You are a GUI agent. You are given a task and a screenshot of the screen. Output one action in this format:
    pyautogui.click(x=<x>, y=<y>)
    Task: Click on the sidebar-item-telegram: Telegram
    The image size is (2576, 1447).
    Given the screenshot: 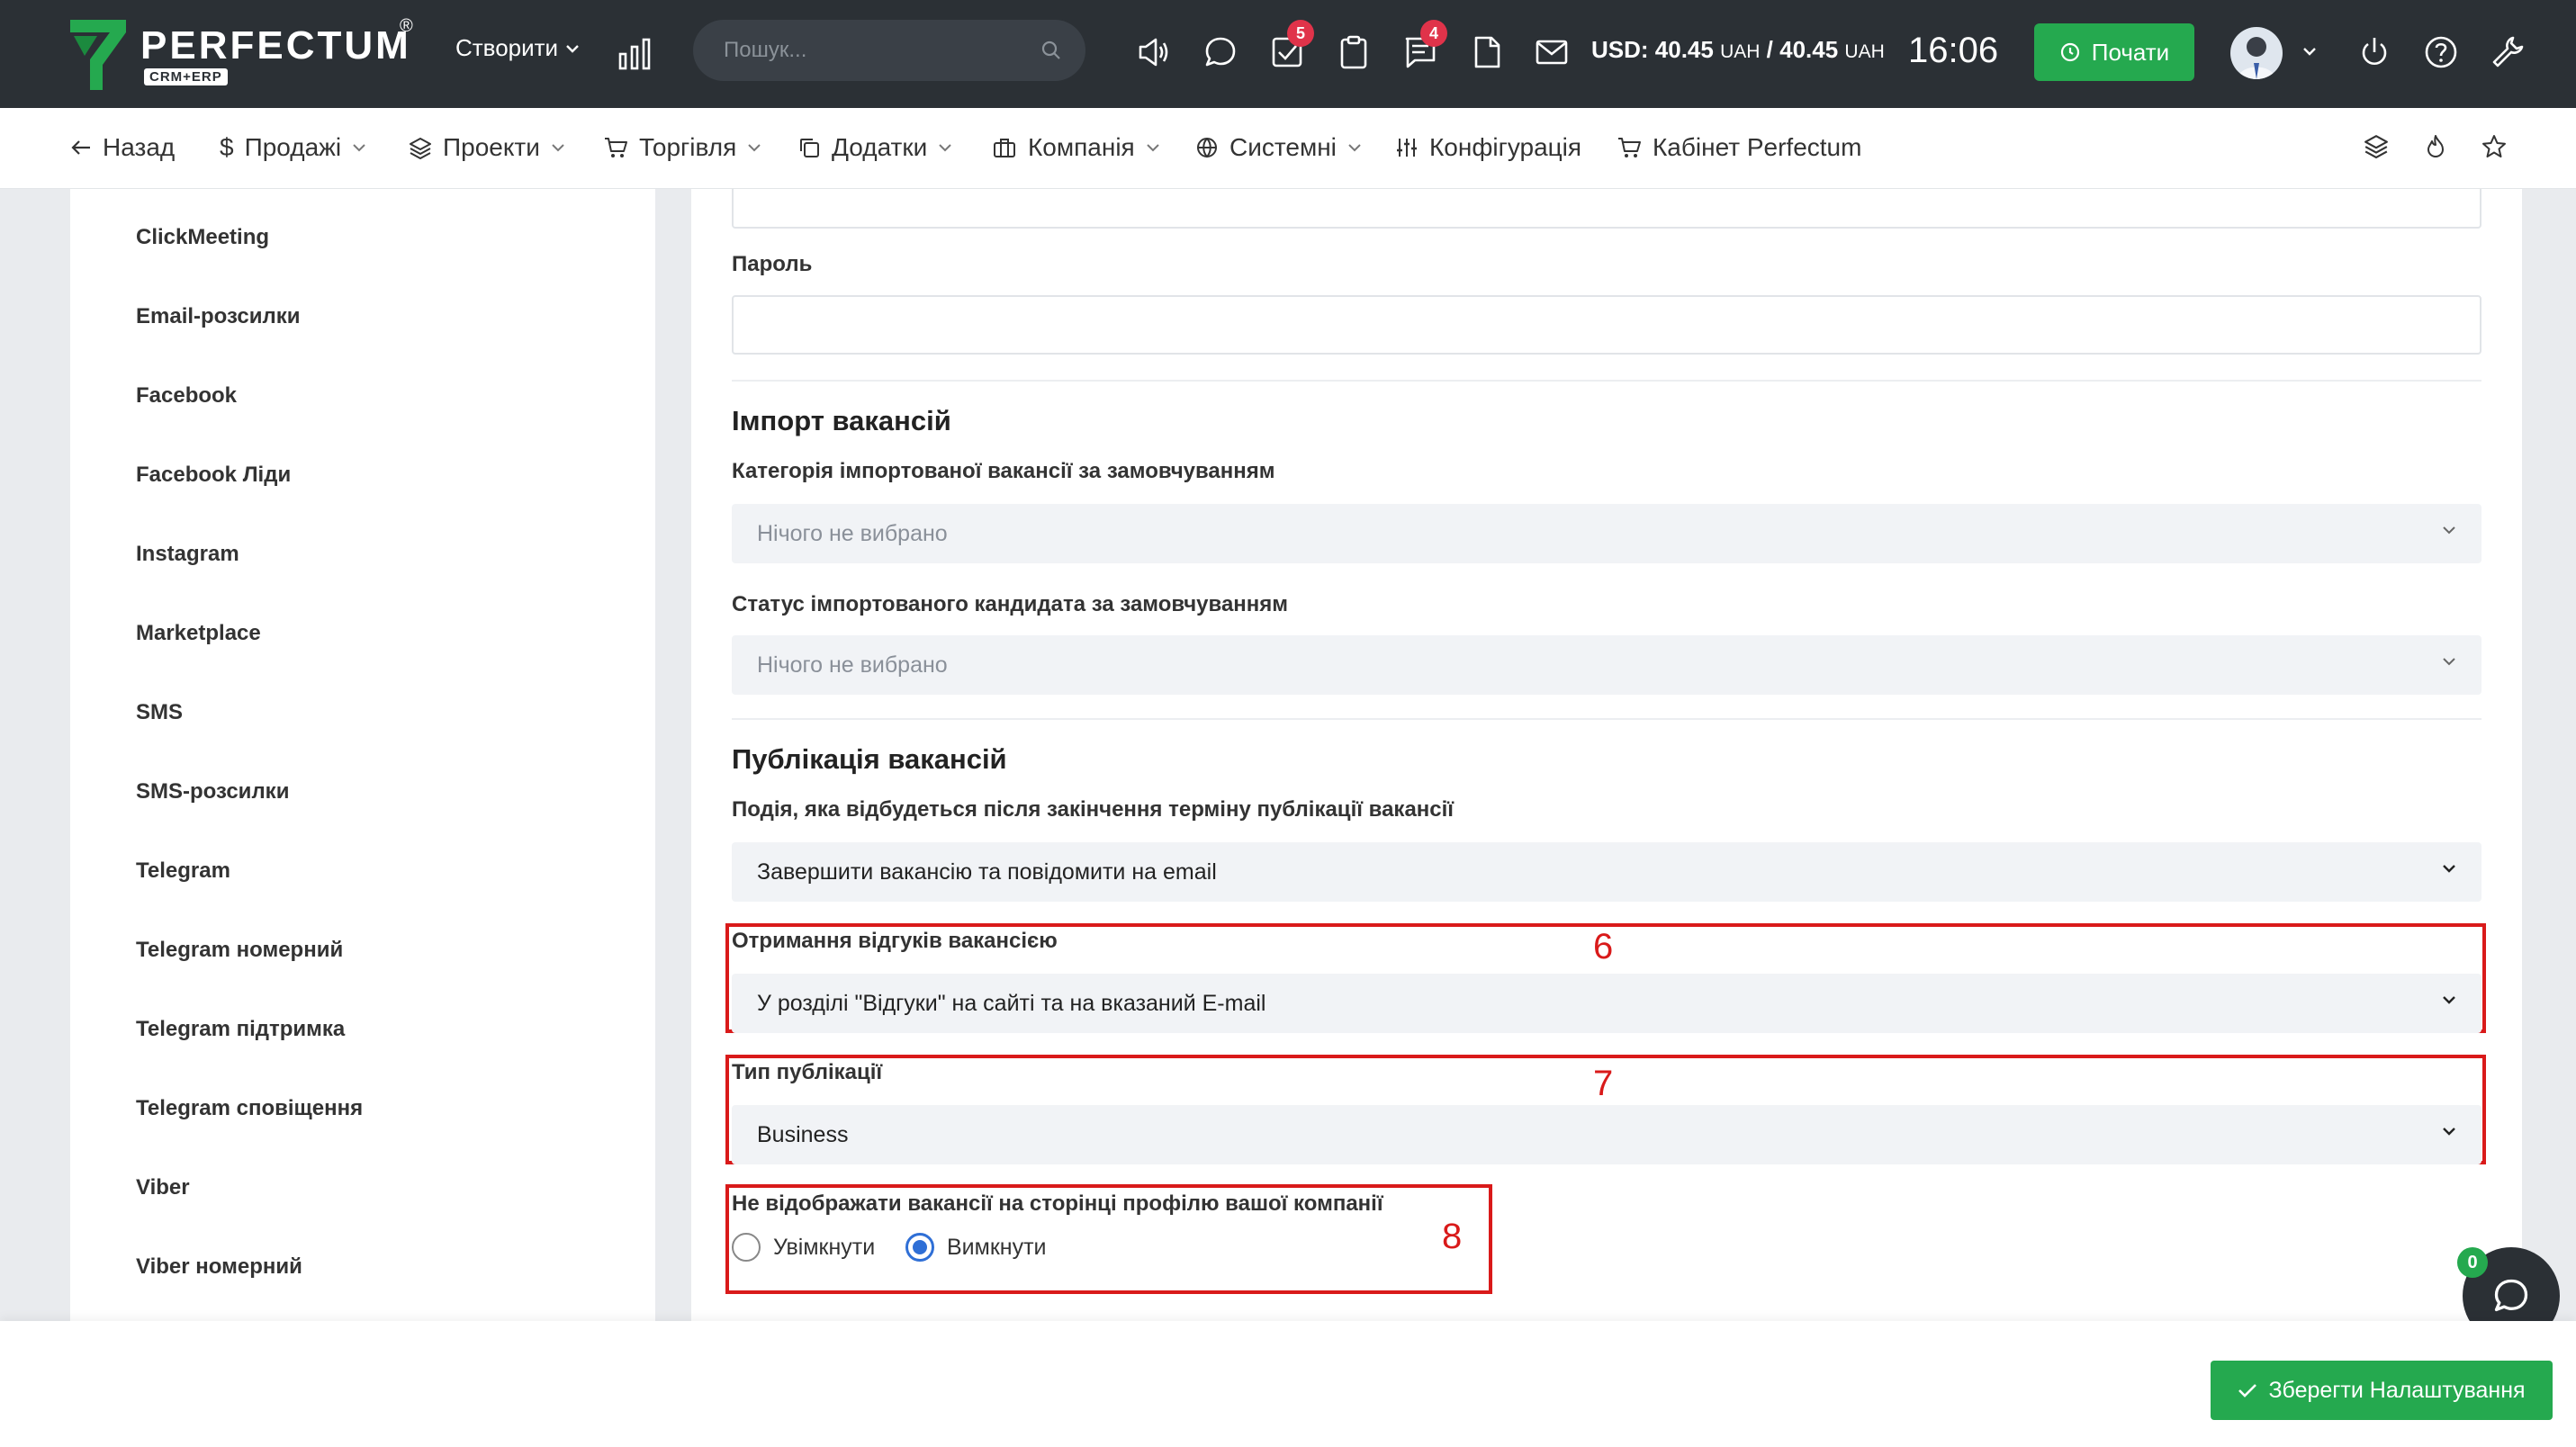 What is the action you would take?
    pyautogui.click(x=183, y=871)
    